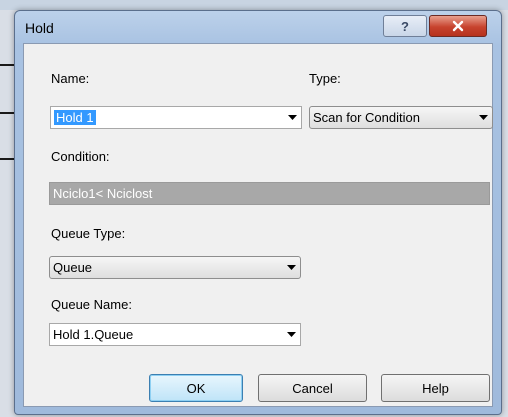 This screenshot has width=508, height=417. I want to click on queue-type-value: Queue, so click(73, 267).